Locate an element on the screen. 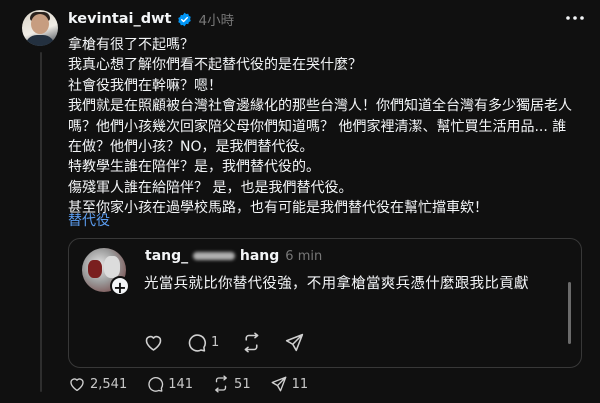 This screenshot has width=600, height=403. quoted-header: tang_ hang 6 min is located at coordinates (233, 256).